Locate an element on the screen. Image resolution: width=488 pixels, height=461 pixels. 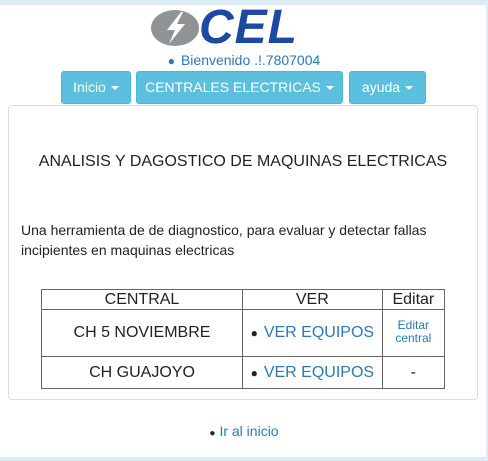
table-header-row: CENTRAL VER Editar is located at coordinates (243, 299).